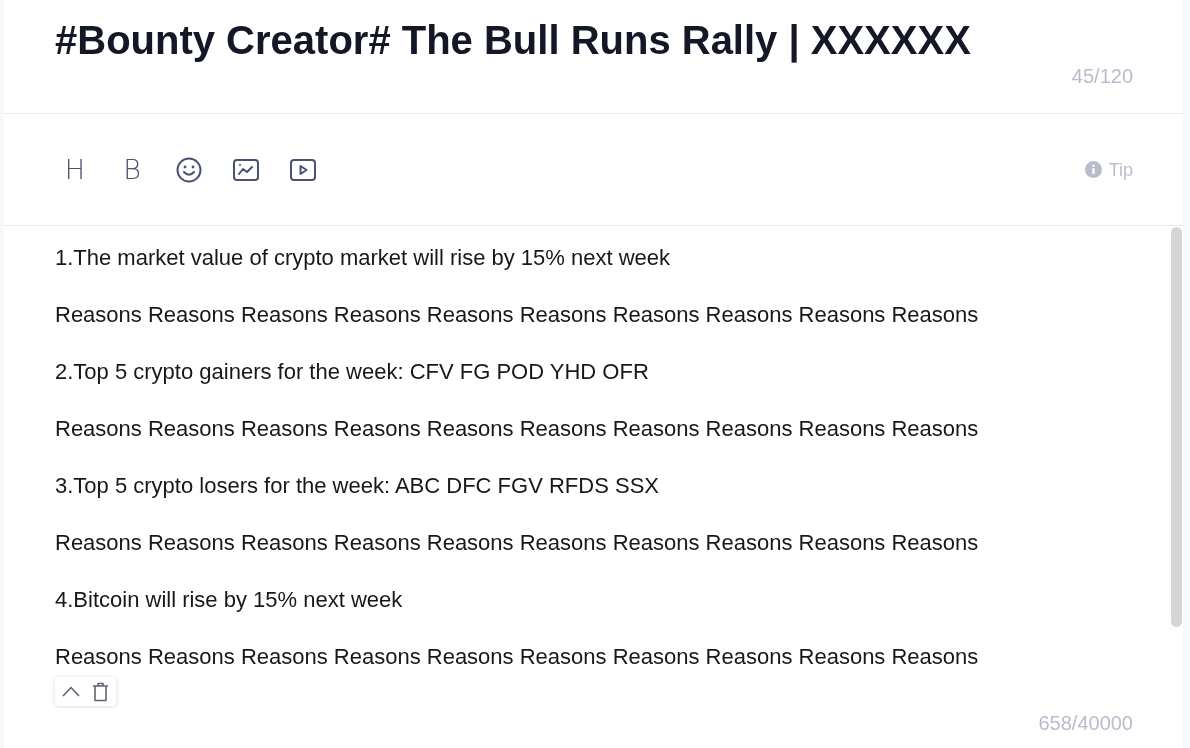 This screenshot has width=1190, height=748. I want to click on bold-button: B, so click(132, 169).